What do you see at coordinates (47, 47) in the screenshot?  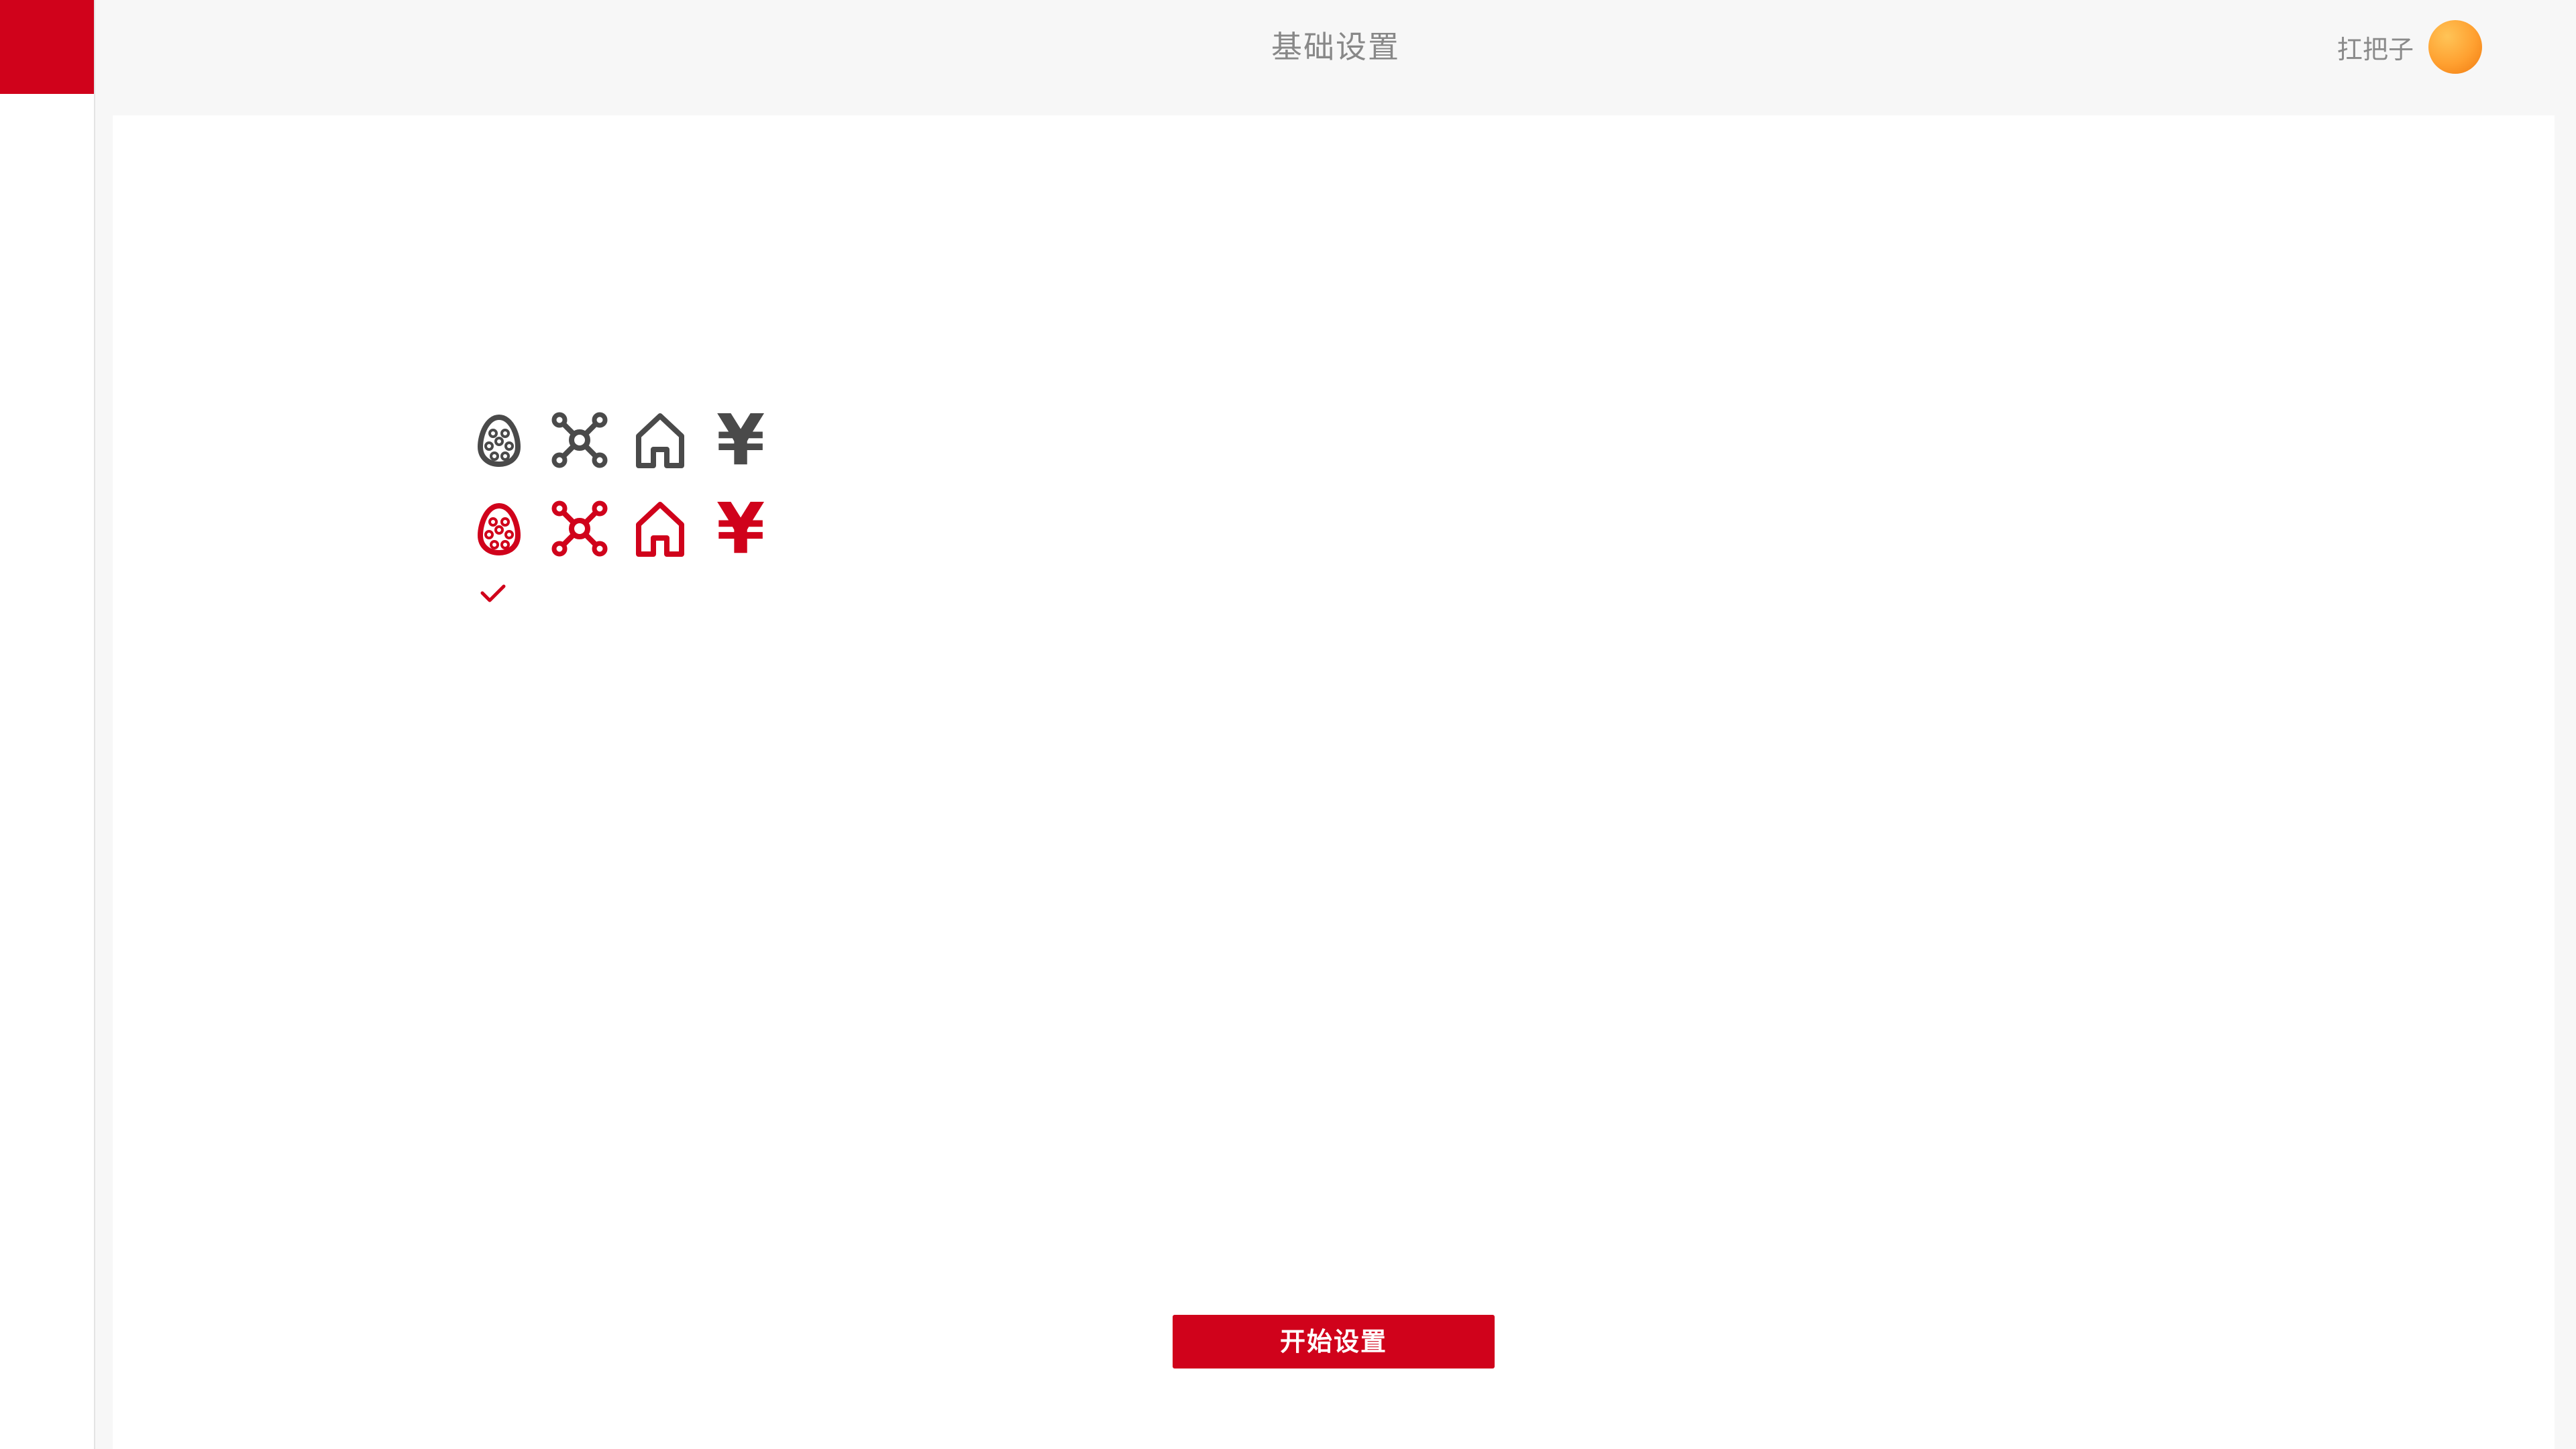 I see `logo-block` at bounding box center [47, 47].